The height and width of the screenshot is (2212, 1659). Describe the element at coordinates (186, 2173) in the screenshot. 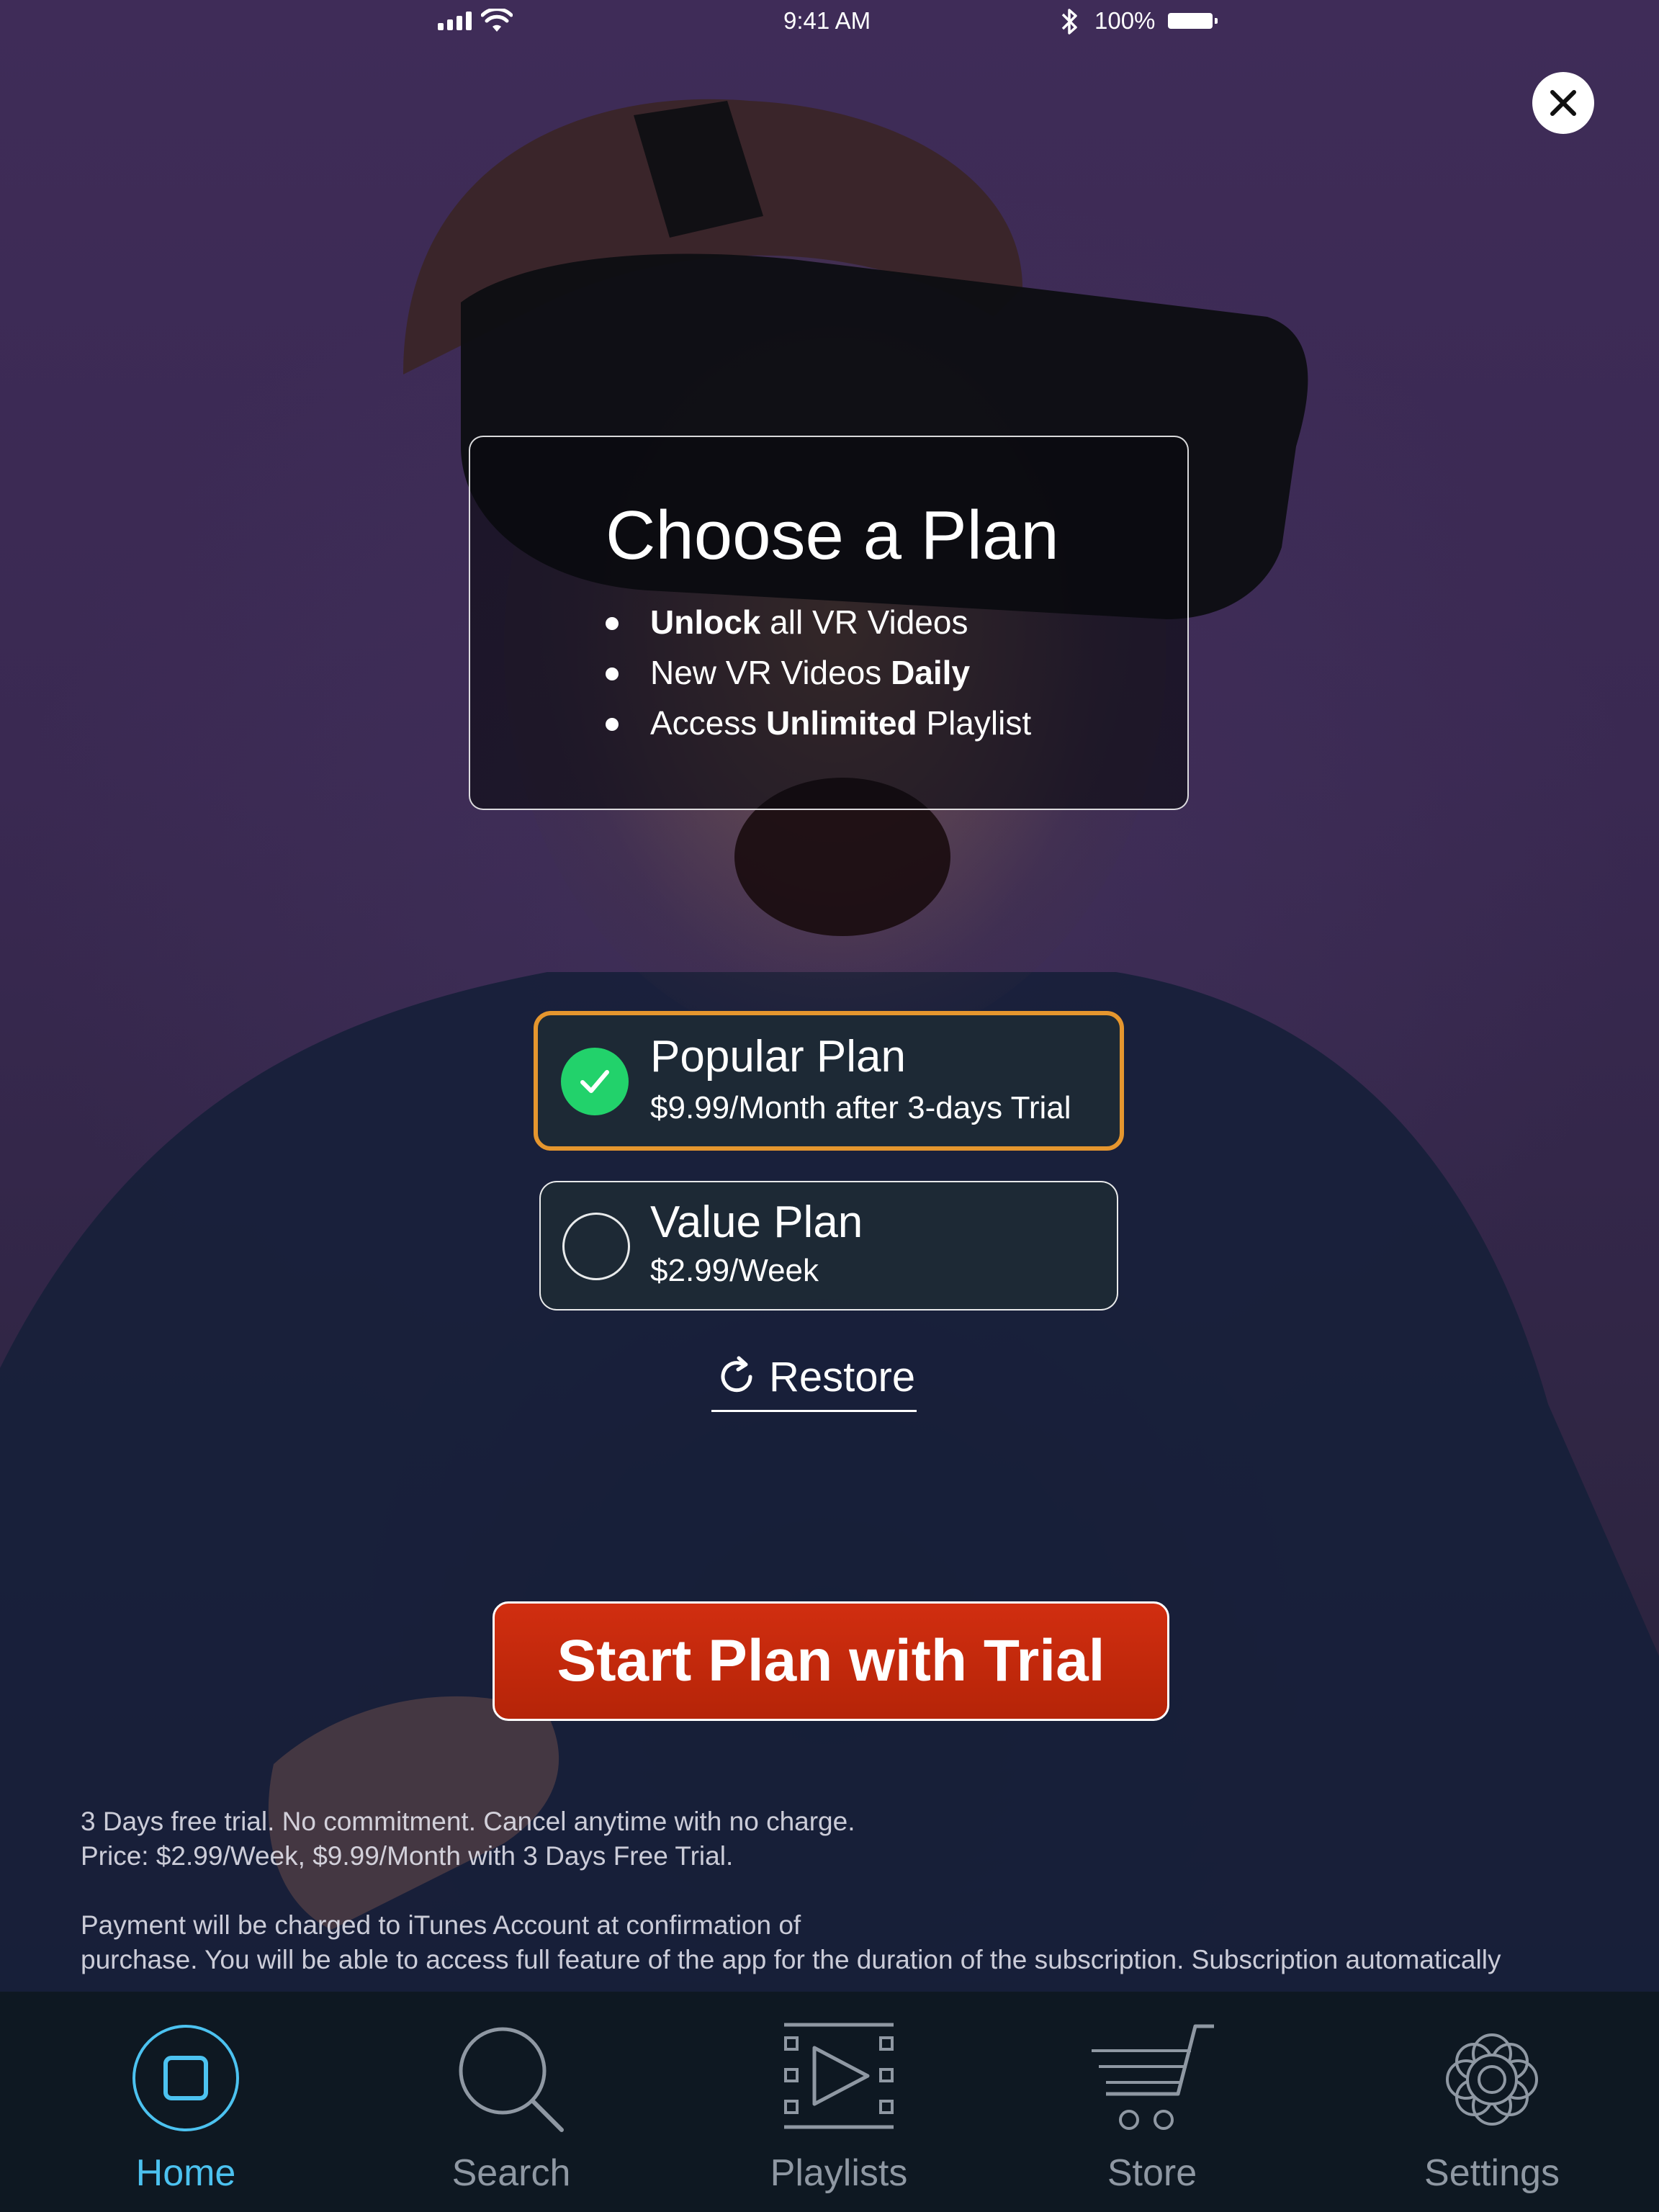

I see `tab-label: Home` at that location.